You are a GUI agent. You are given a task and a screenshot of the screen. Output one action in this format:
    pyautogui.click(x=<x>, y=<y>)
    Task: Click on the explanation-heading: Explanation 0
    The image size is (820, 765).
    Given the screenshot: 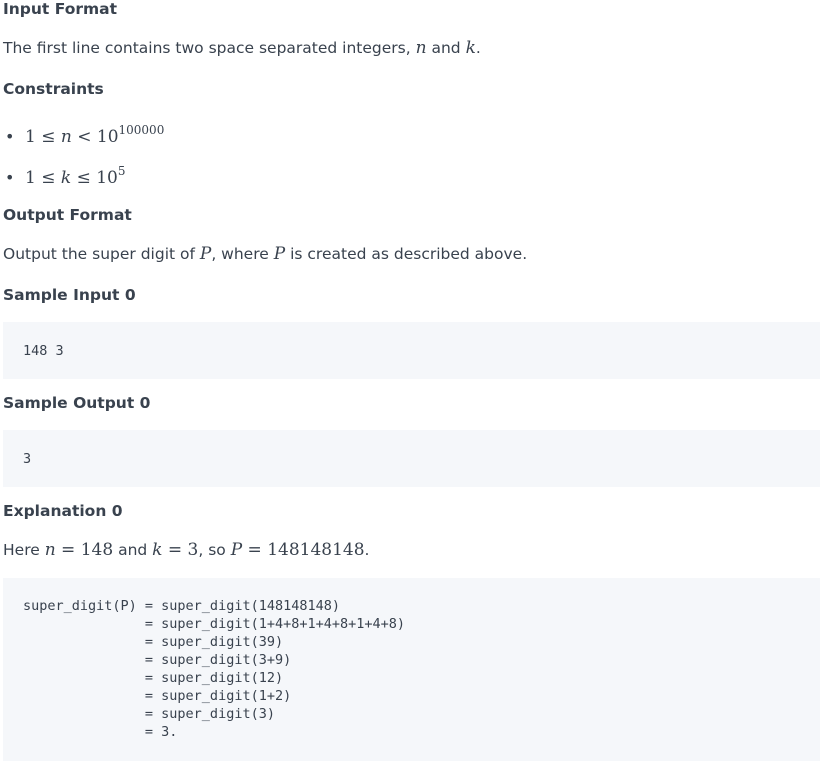 What is the action you would take?
    pyautogui.click(x=63, y=511)
    